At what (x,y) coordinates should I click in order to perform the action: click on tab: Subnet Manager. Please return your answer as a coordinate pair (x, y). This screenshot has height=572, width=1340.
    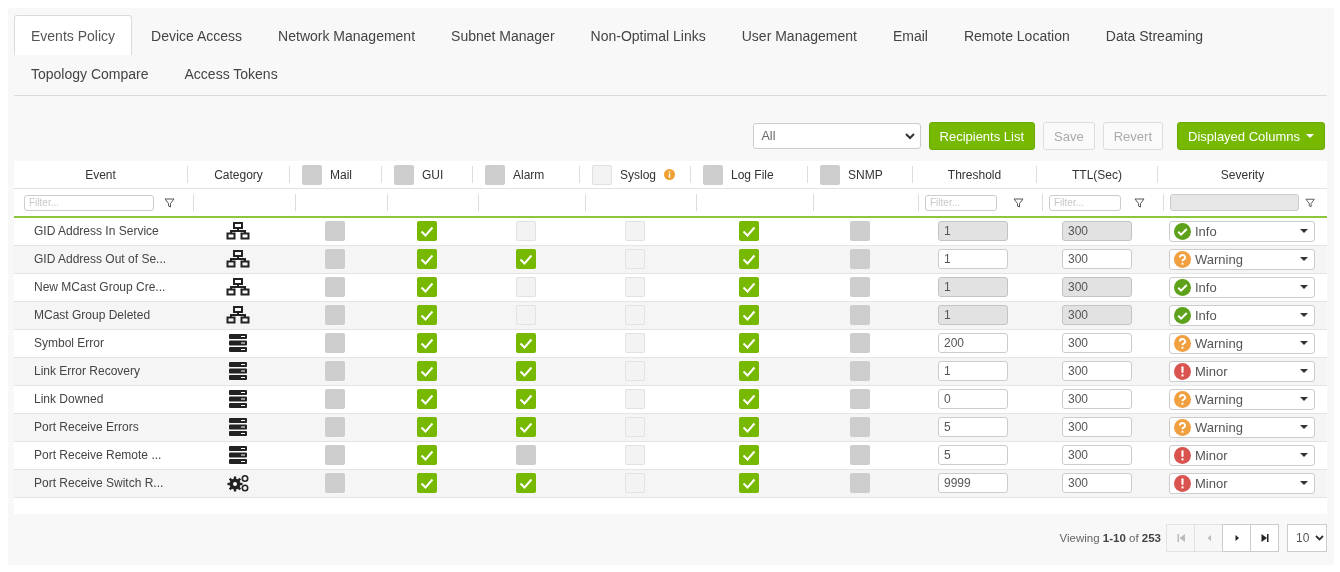
    Looking at the image, I should click on (503, 35).